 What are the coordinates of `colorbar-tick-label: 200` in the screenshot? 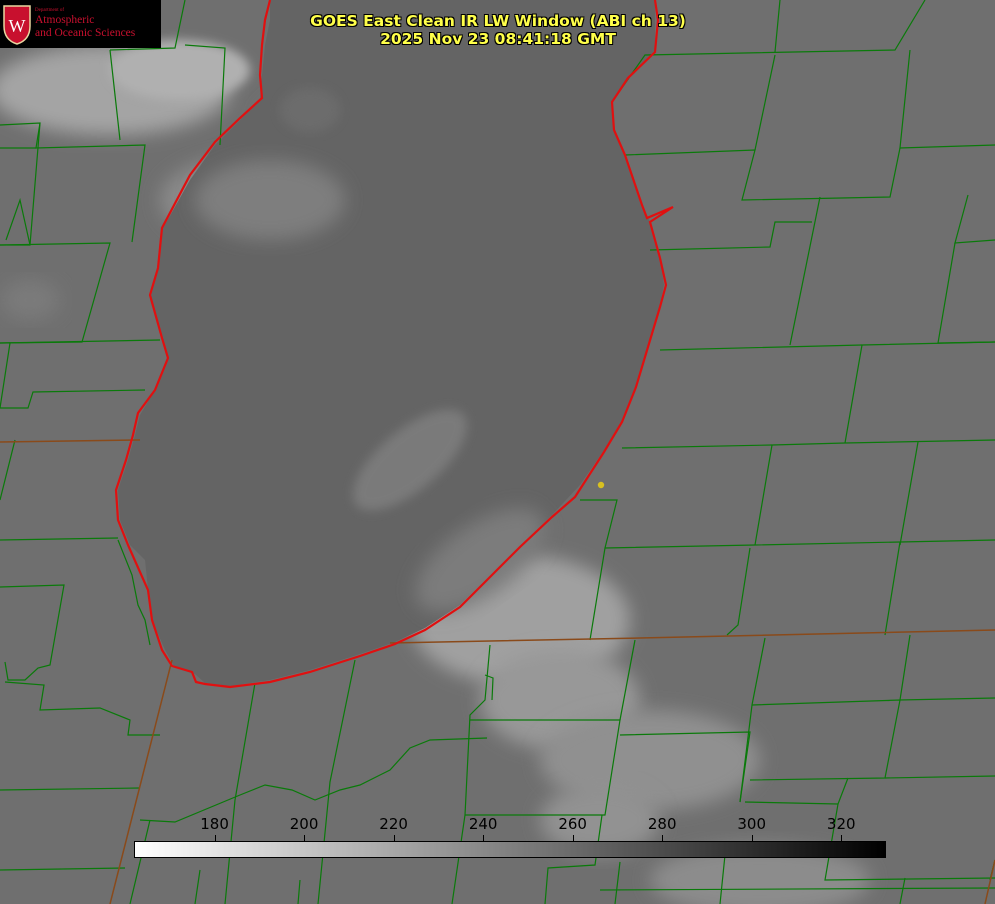 It's located at (304, 824).